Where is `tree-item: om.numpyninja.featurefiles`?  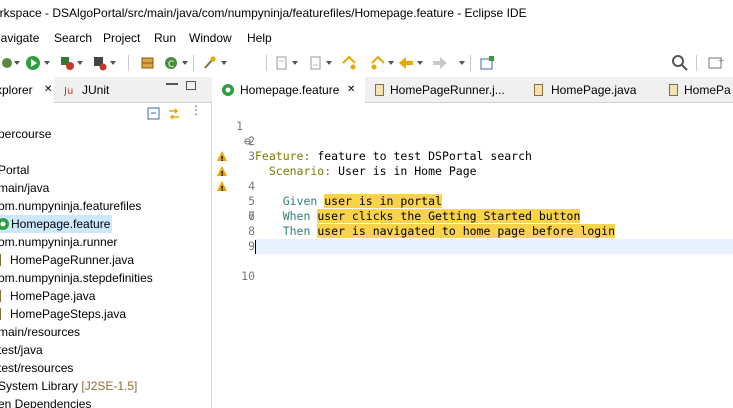
tree-item: om.numpyninja.featurefiles is located at coordinates (70, 206).